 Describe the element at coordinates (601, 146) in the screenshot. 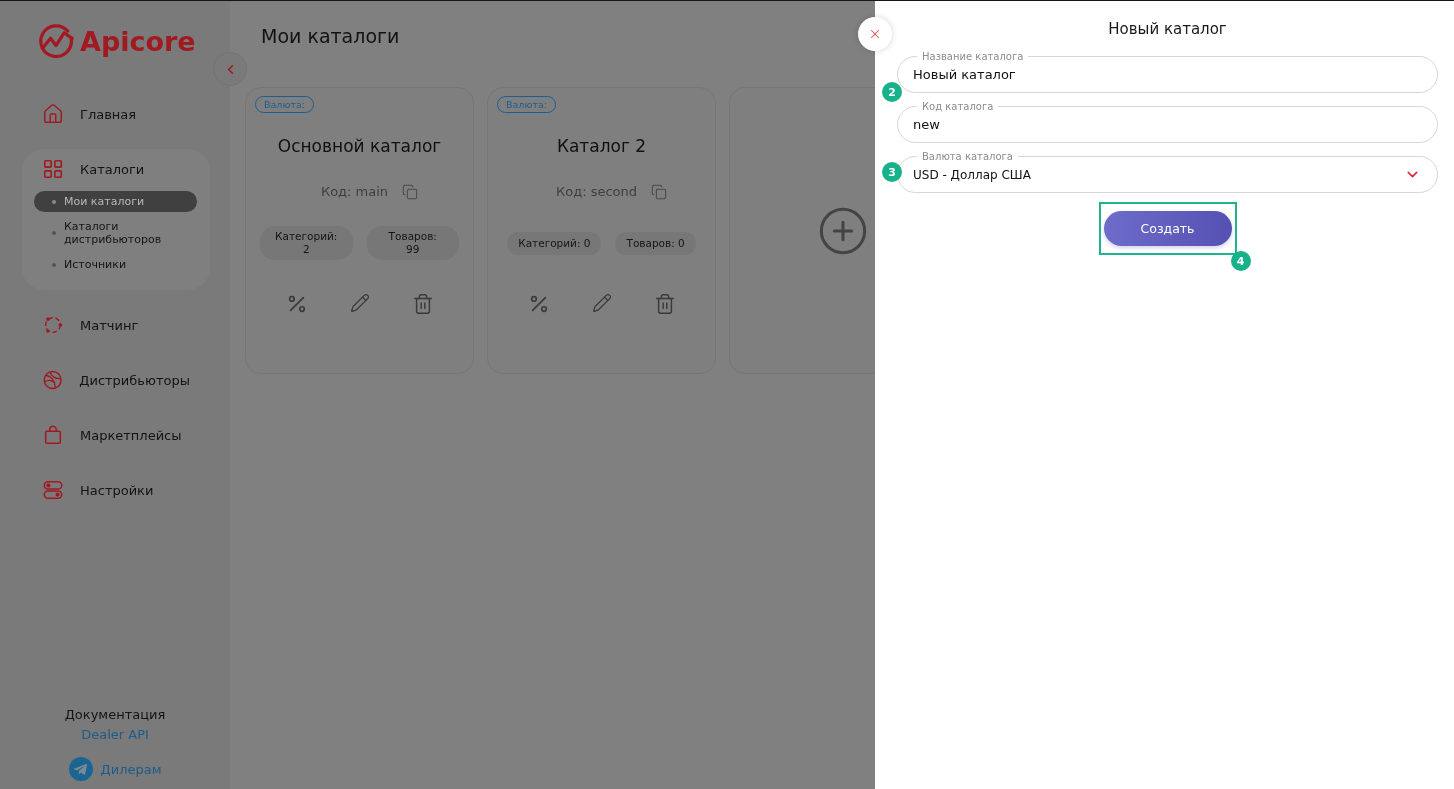

I see `catalog-title: Каталог 2` at that location.